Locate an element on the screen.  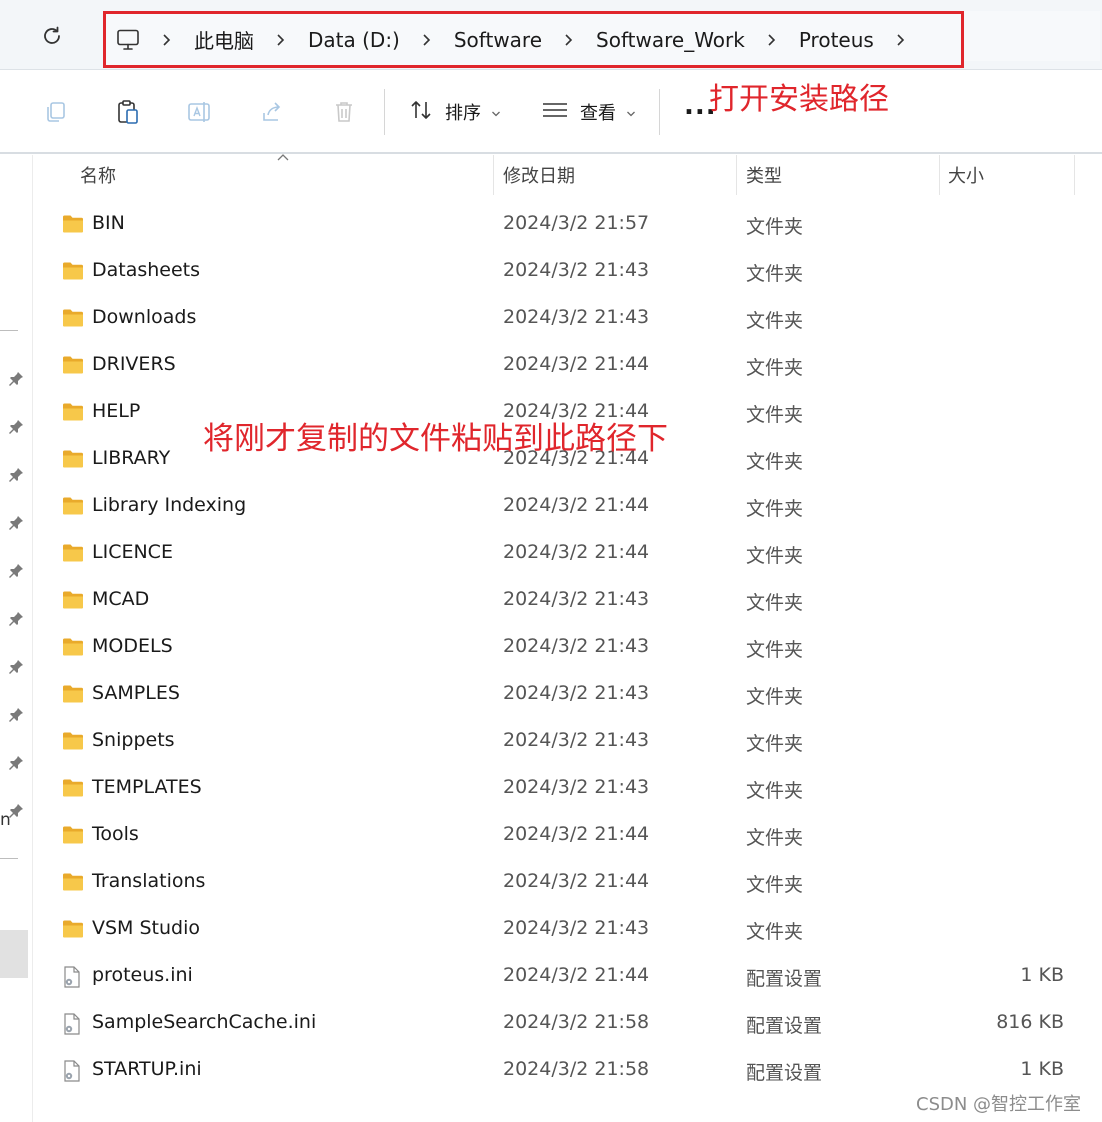
breadcrumb-item-software-work: Software_Work is located at coordinates (670, 40).